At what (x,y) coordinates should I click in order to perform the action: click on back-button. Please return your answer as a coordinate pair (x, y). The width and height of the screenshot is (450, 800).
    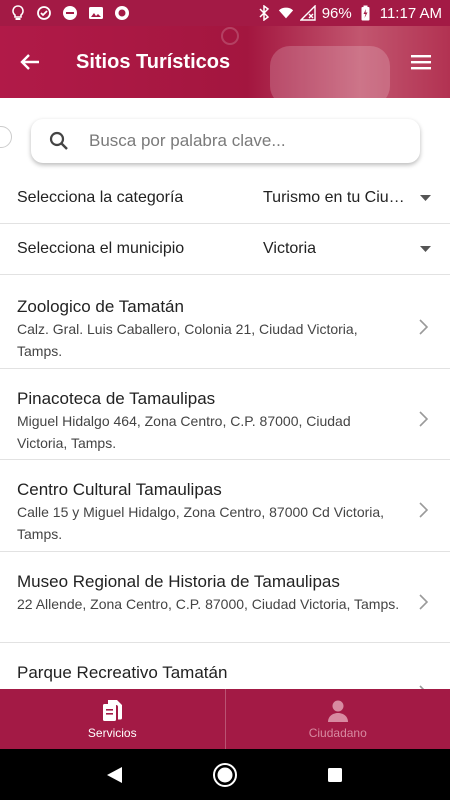
    Looking at the image, I should click on (30, 62).